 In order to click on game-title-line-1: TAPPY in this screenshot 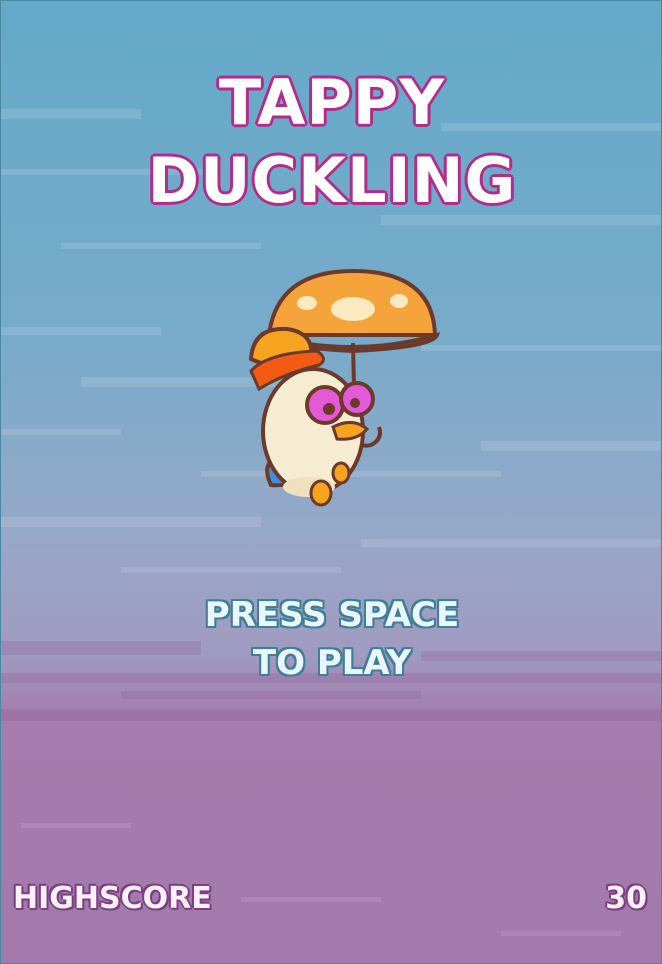, I will do `click(332, 102)`.